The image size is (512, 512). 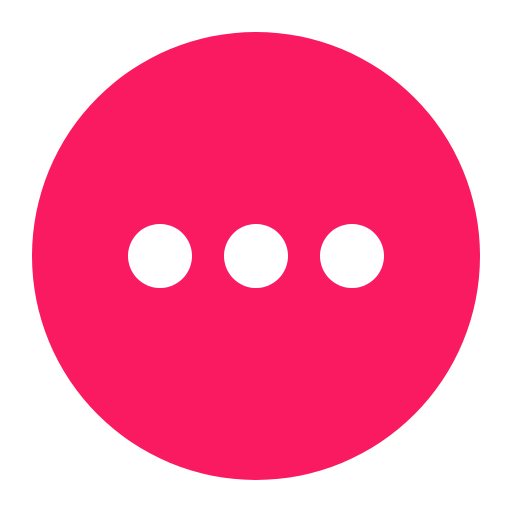 I want to click on dot-middle, so click(x=256, y=256).